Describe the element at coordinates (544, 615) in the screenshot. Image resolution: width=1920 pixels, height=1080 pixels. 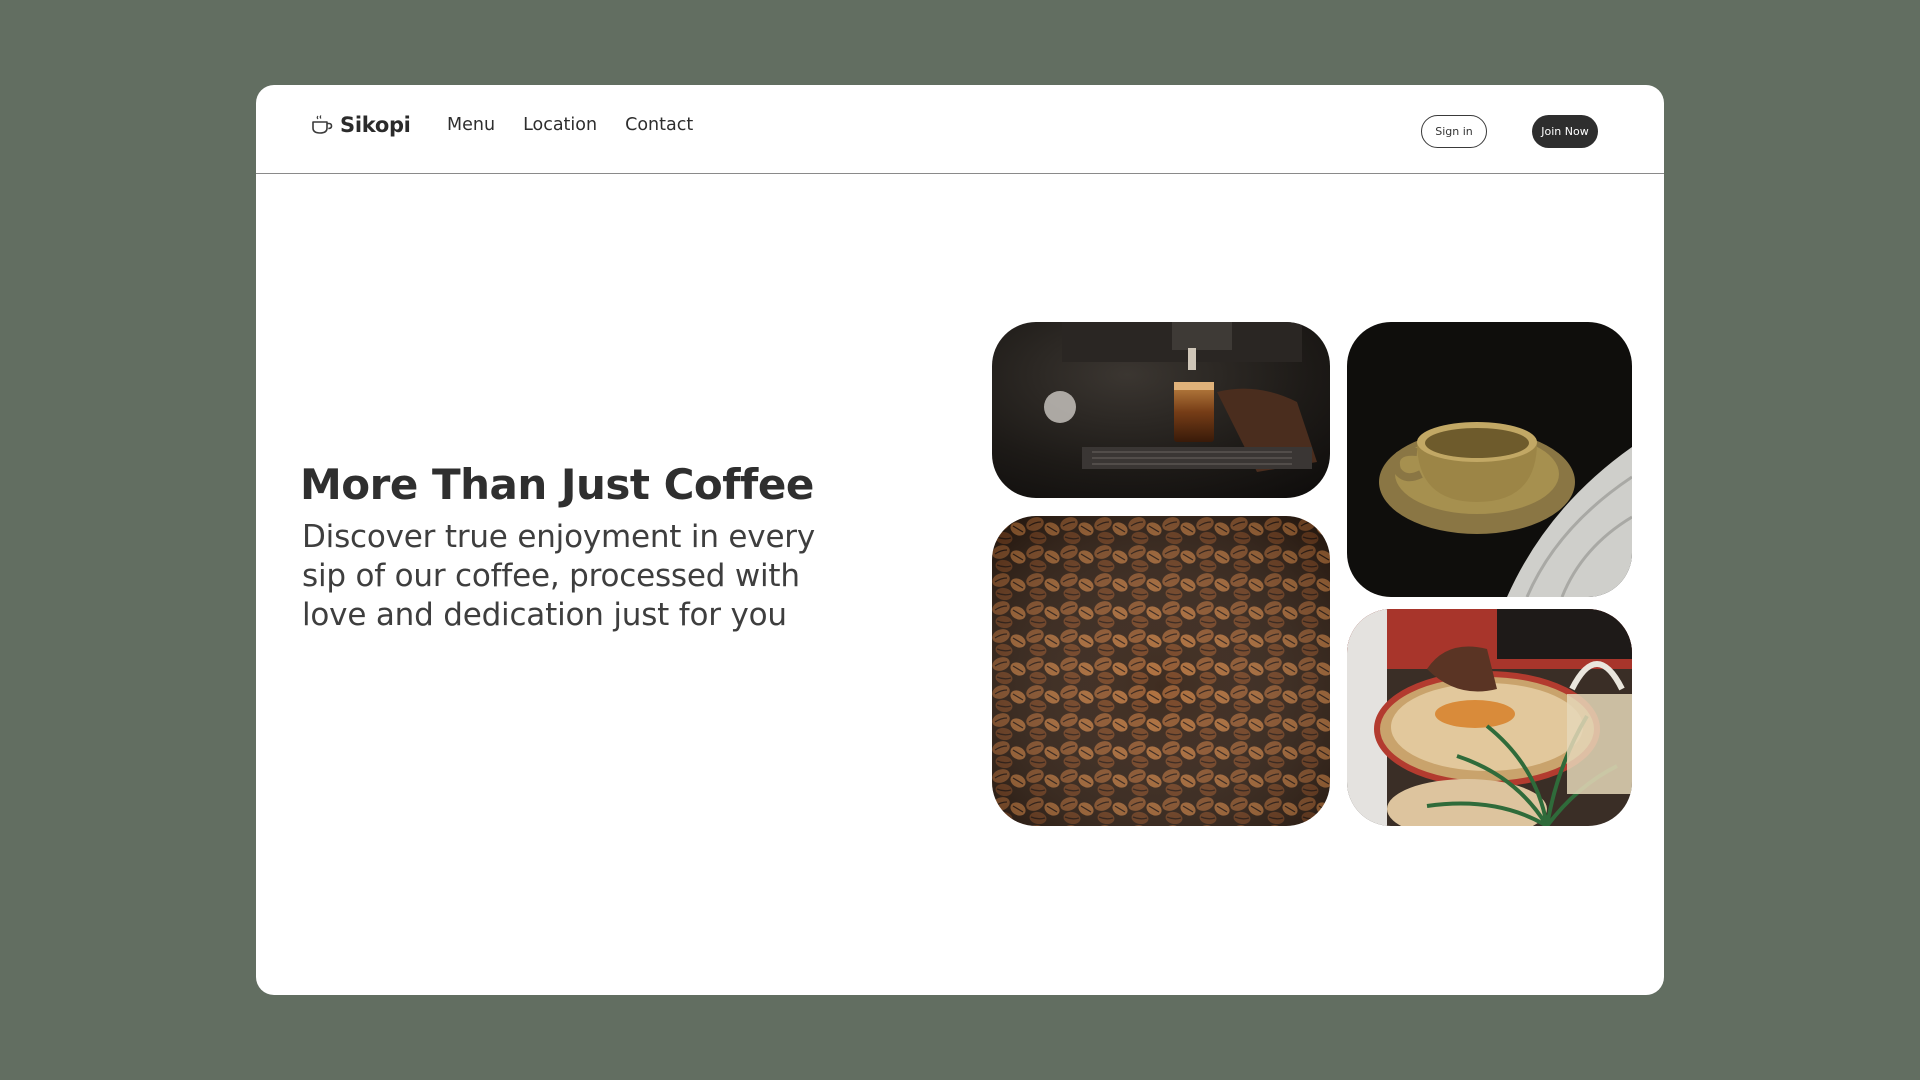
I see `hero-subtitle-line-3: love and dedication just for you` at that location.